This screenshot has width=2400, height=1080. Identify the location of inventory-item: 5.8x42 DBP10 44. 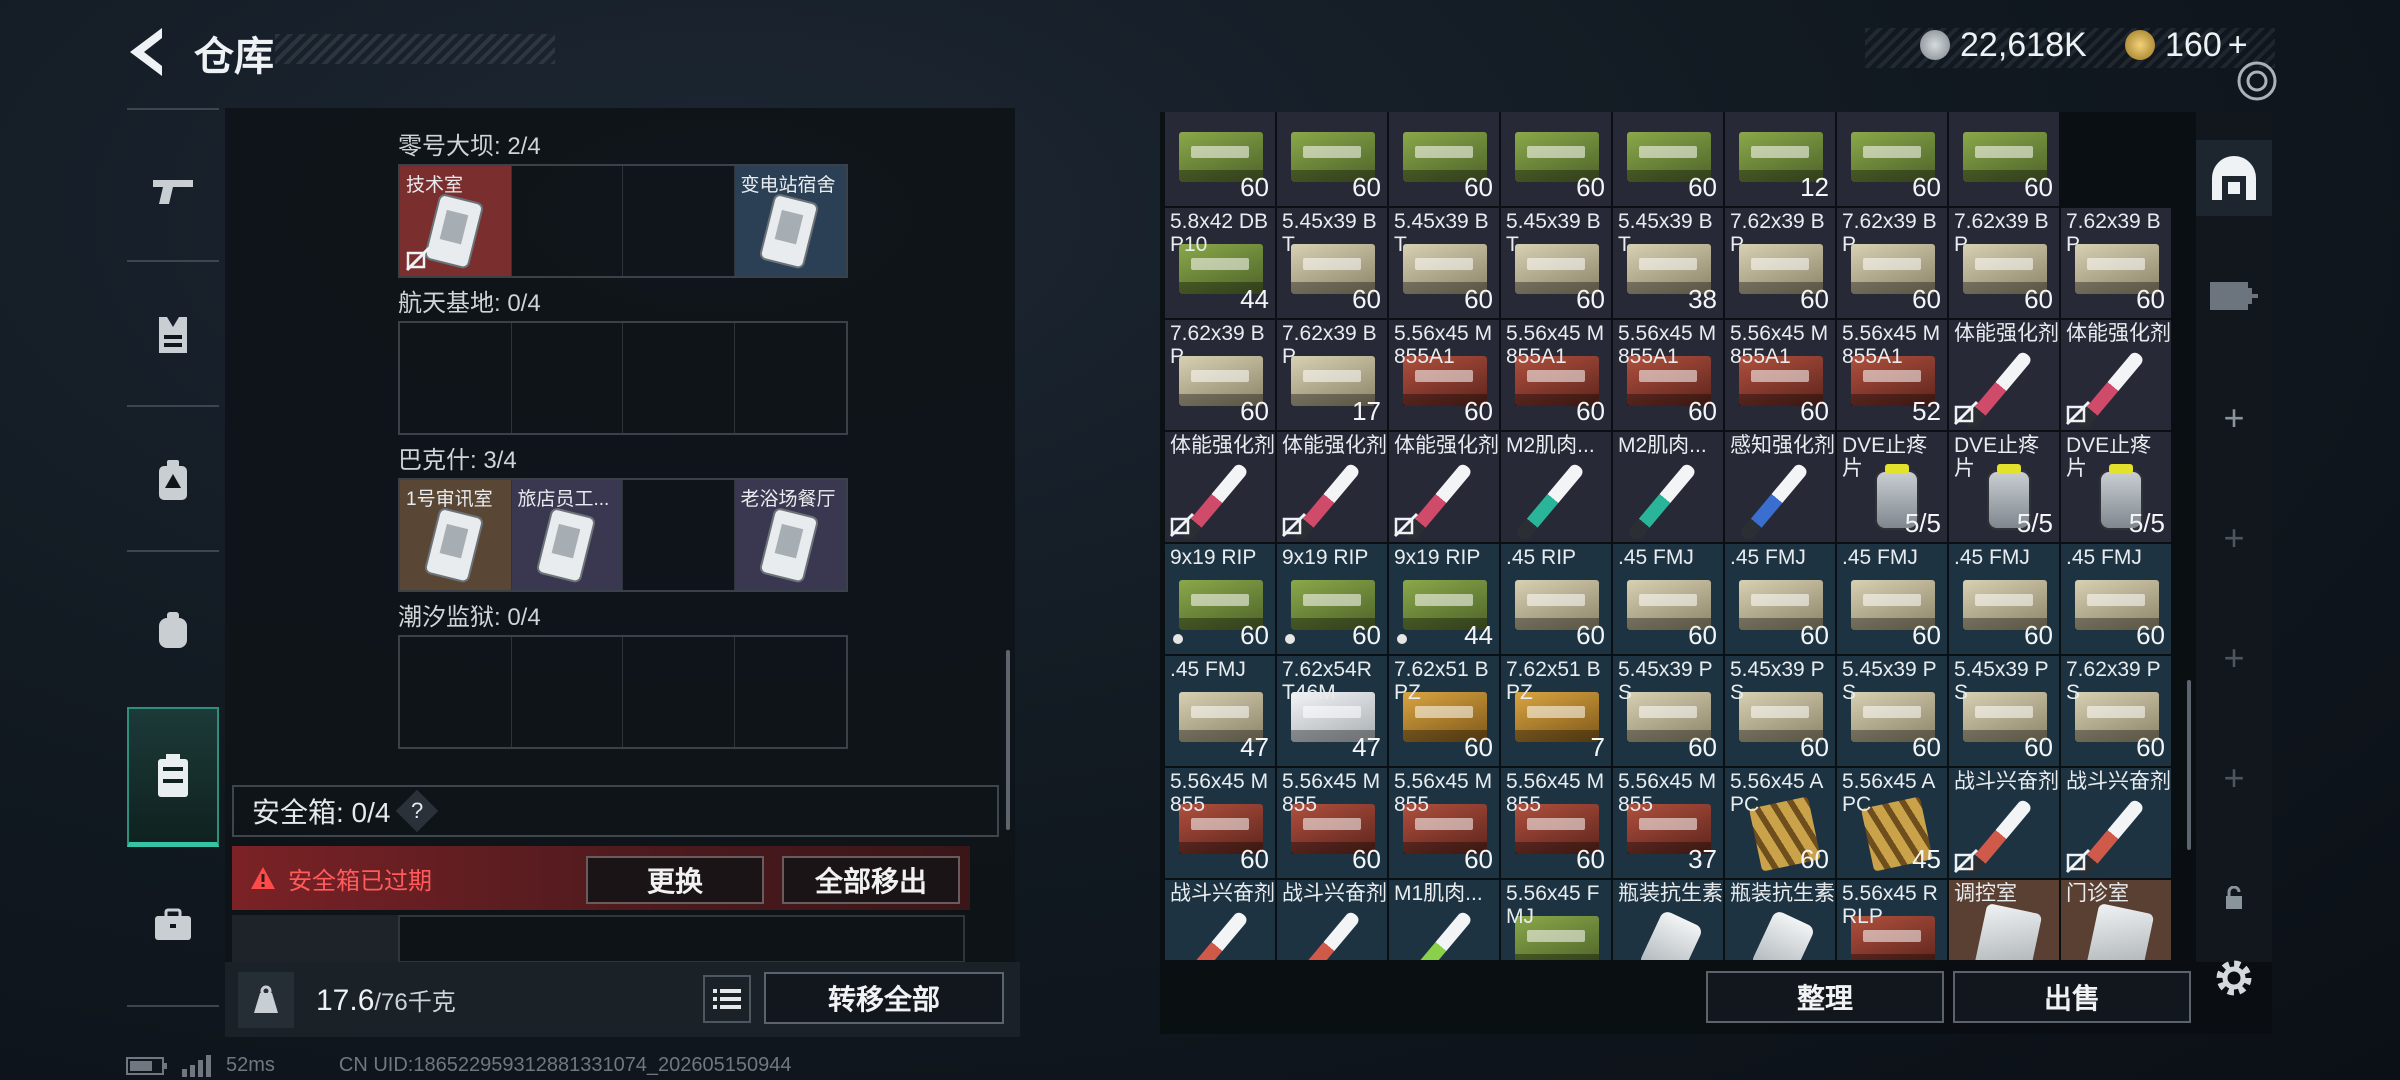
(1220, 263).